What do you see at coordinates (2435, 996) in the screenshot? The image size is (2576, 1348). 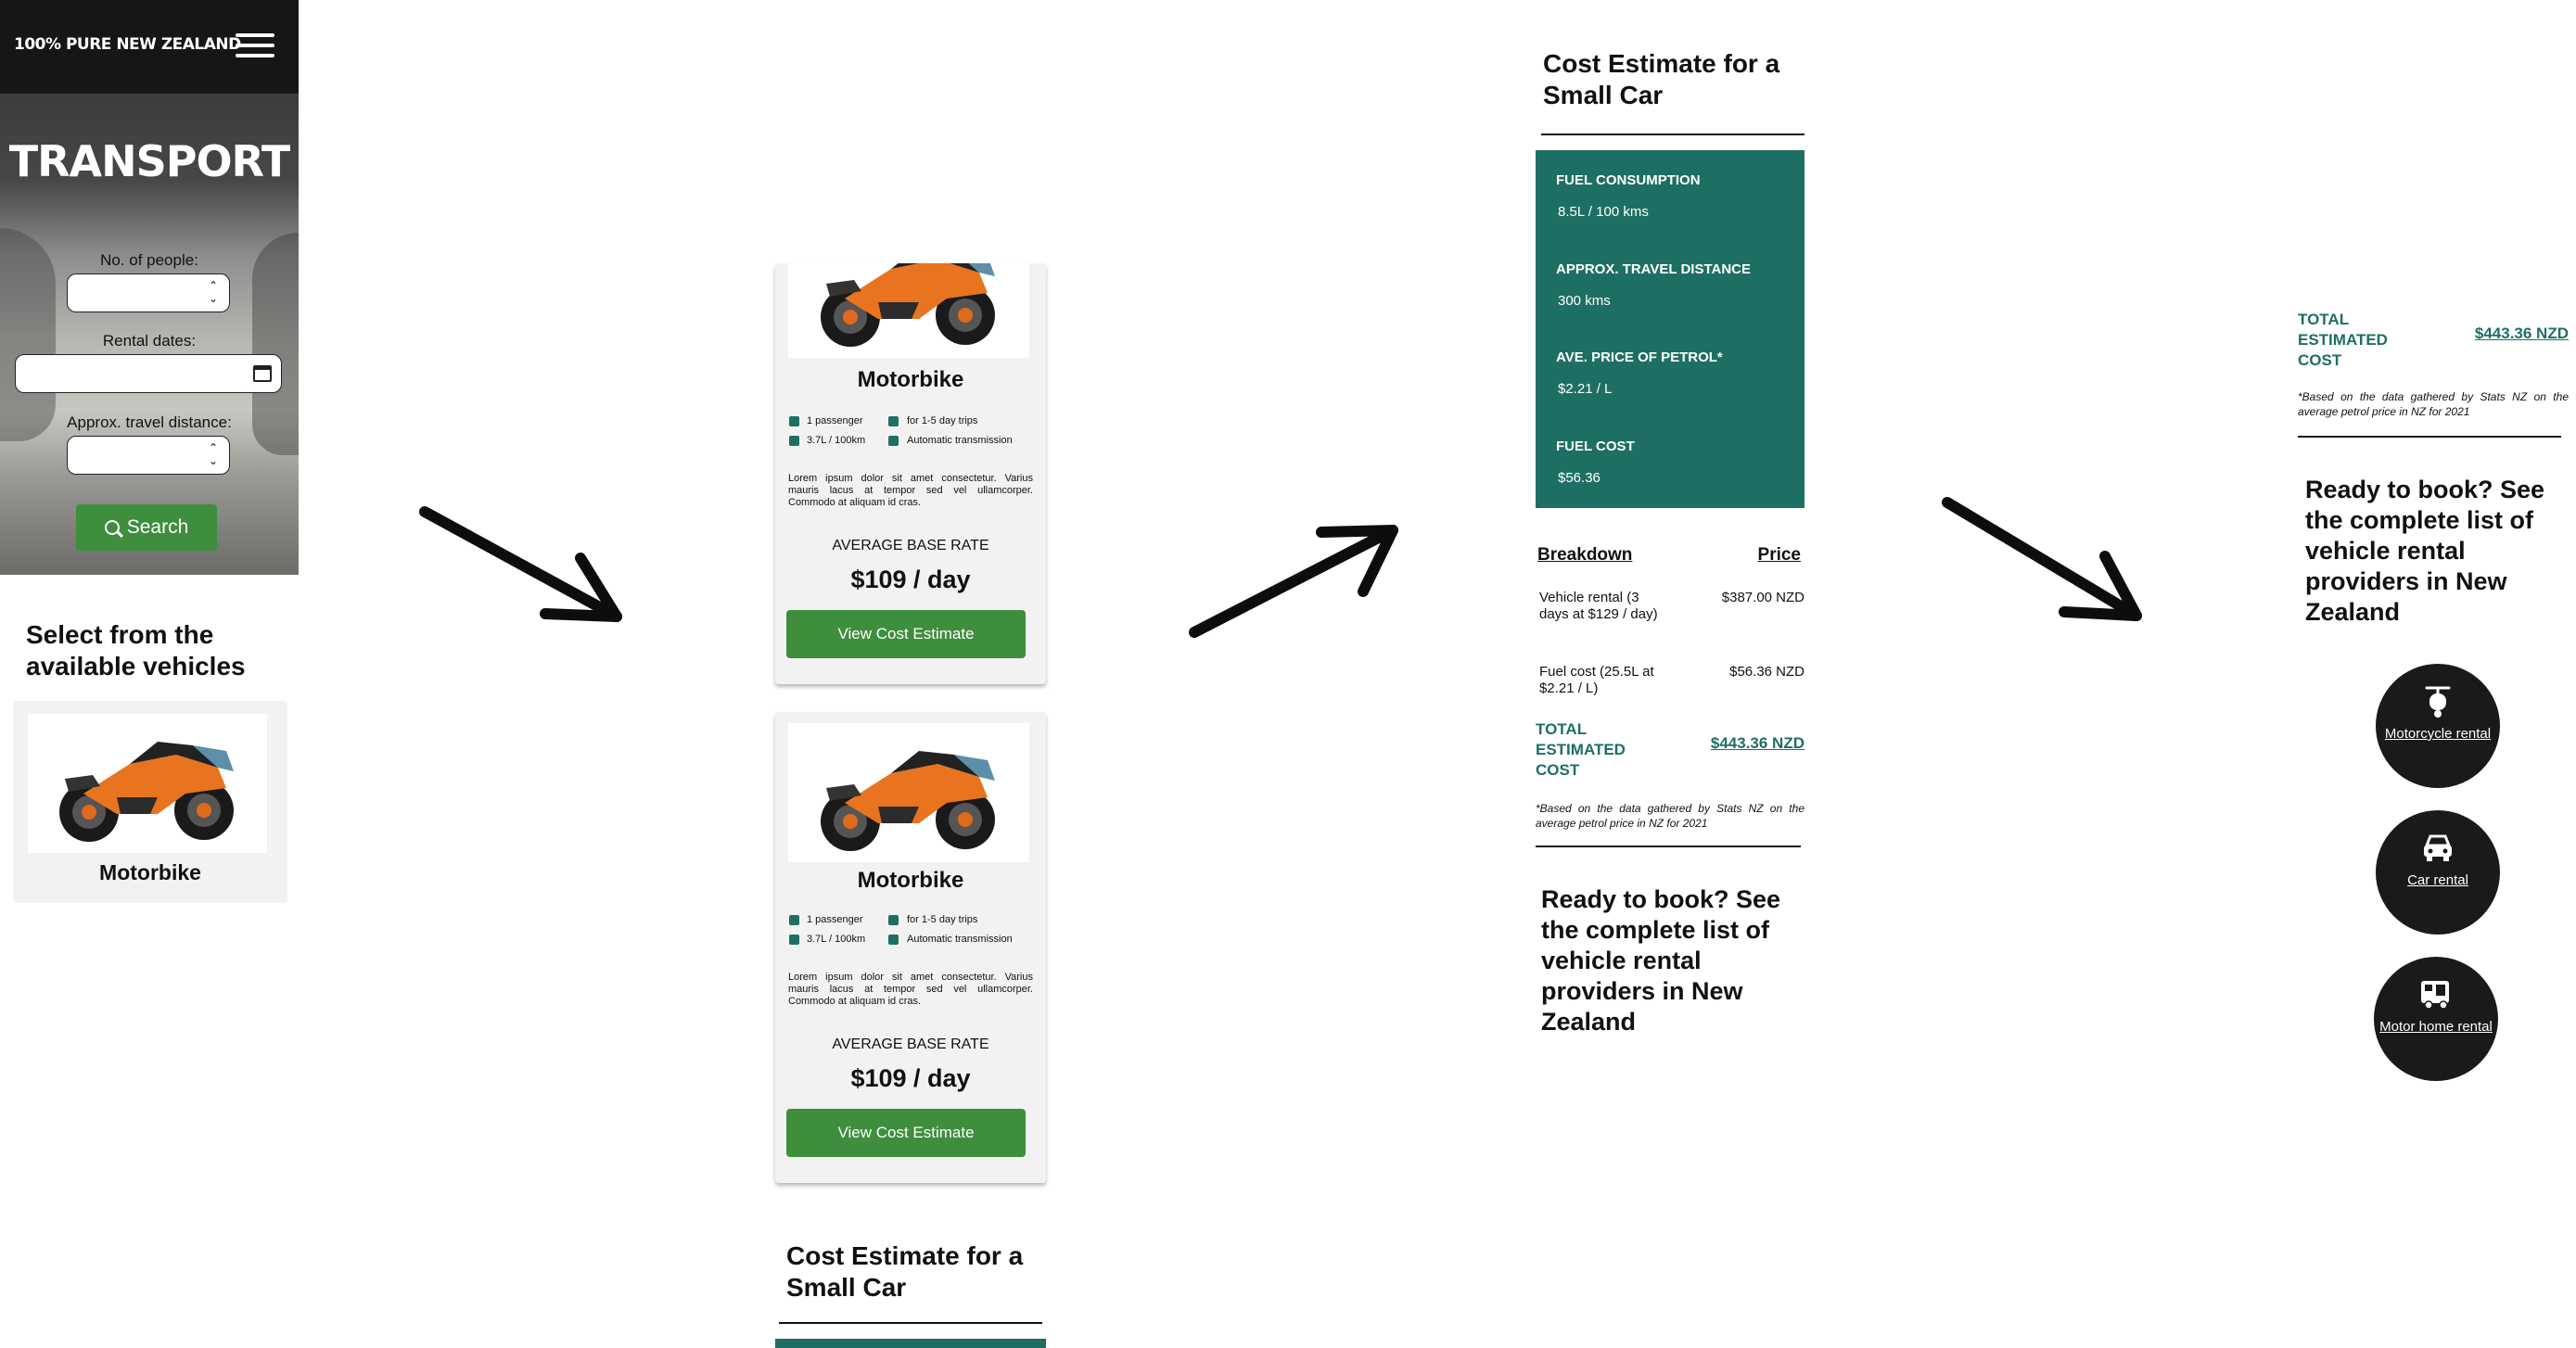 I see `motorhome-icon` at bounding box center [2435, 996].